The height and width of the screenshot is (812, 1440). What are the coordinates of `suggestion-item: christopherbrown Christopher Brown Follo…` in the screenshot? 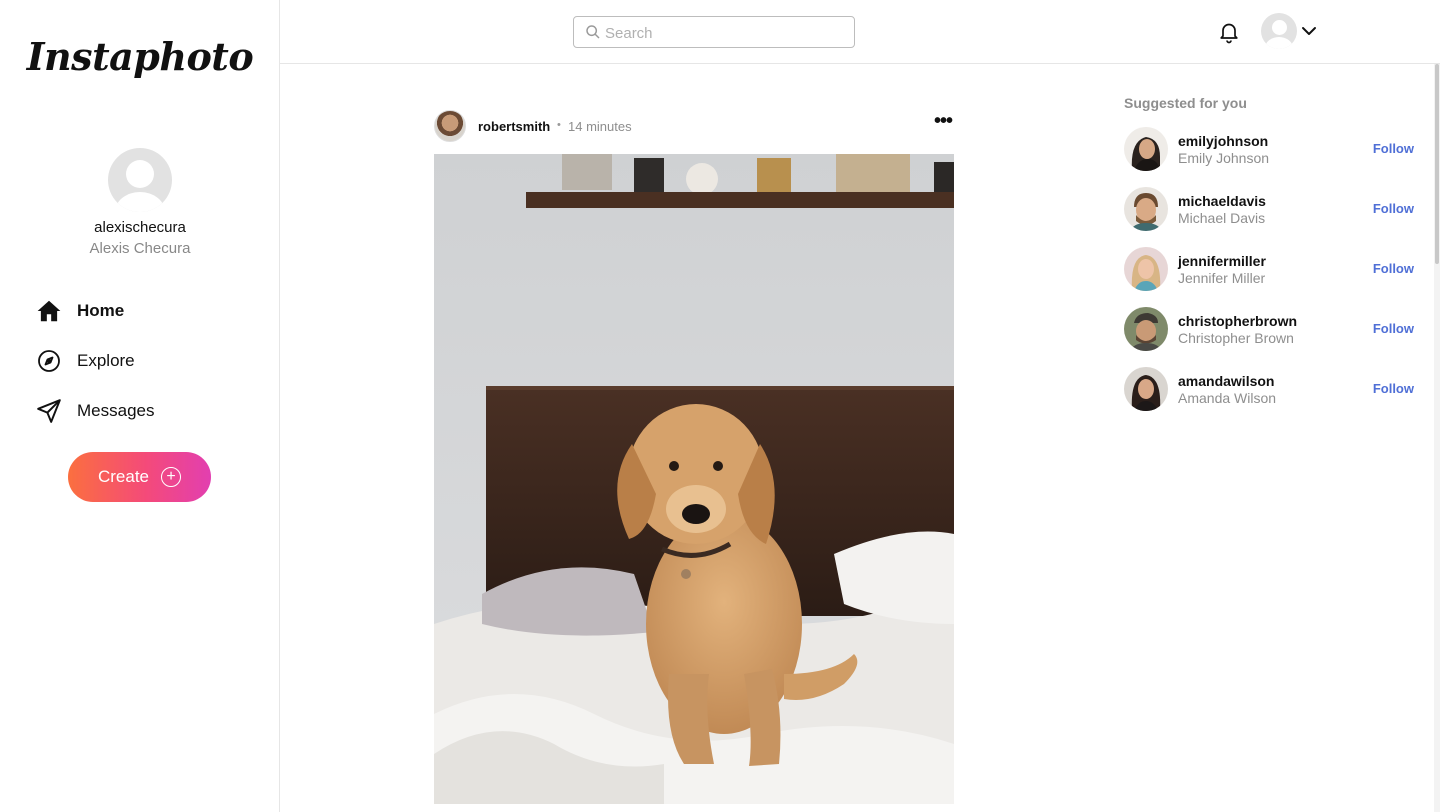 It's located at (1269, 336).